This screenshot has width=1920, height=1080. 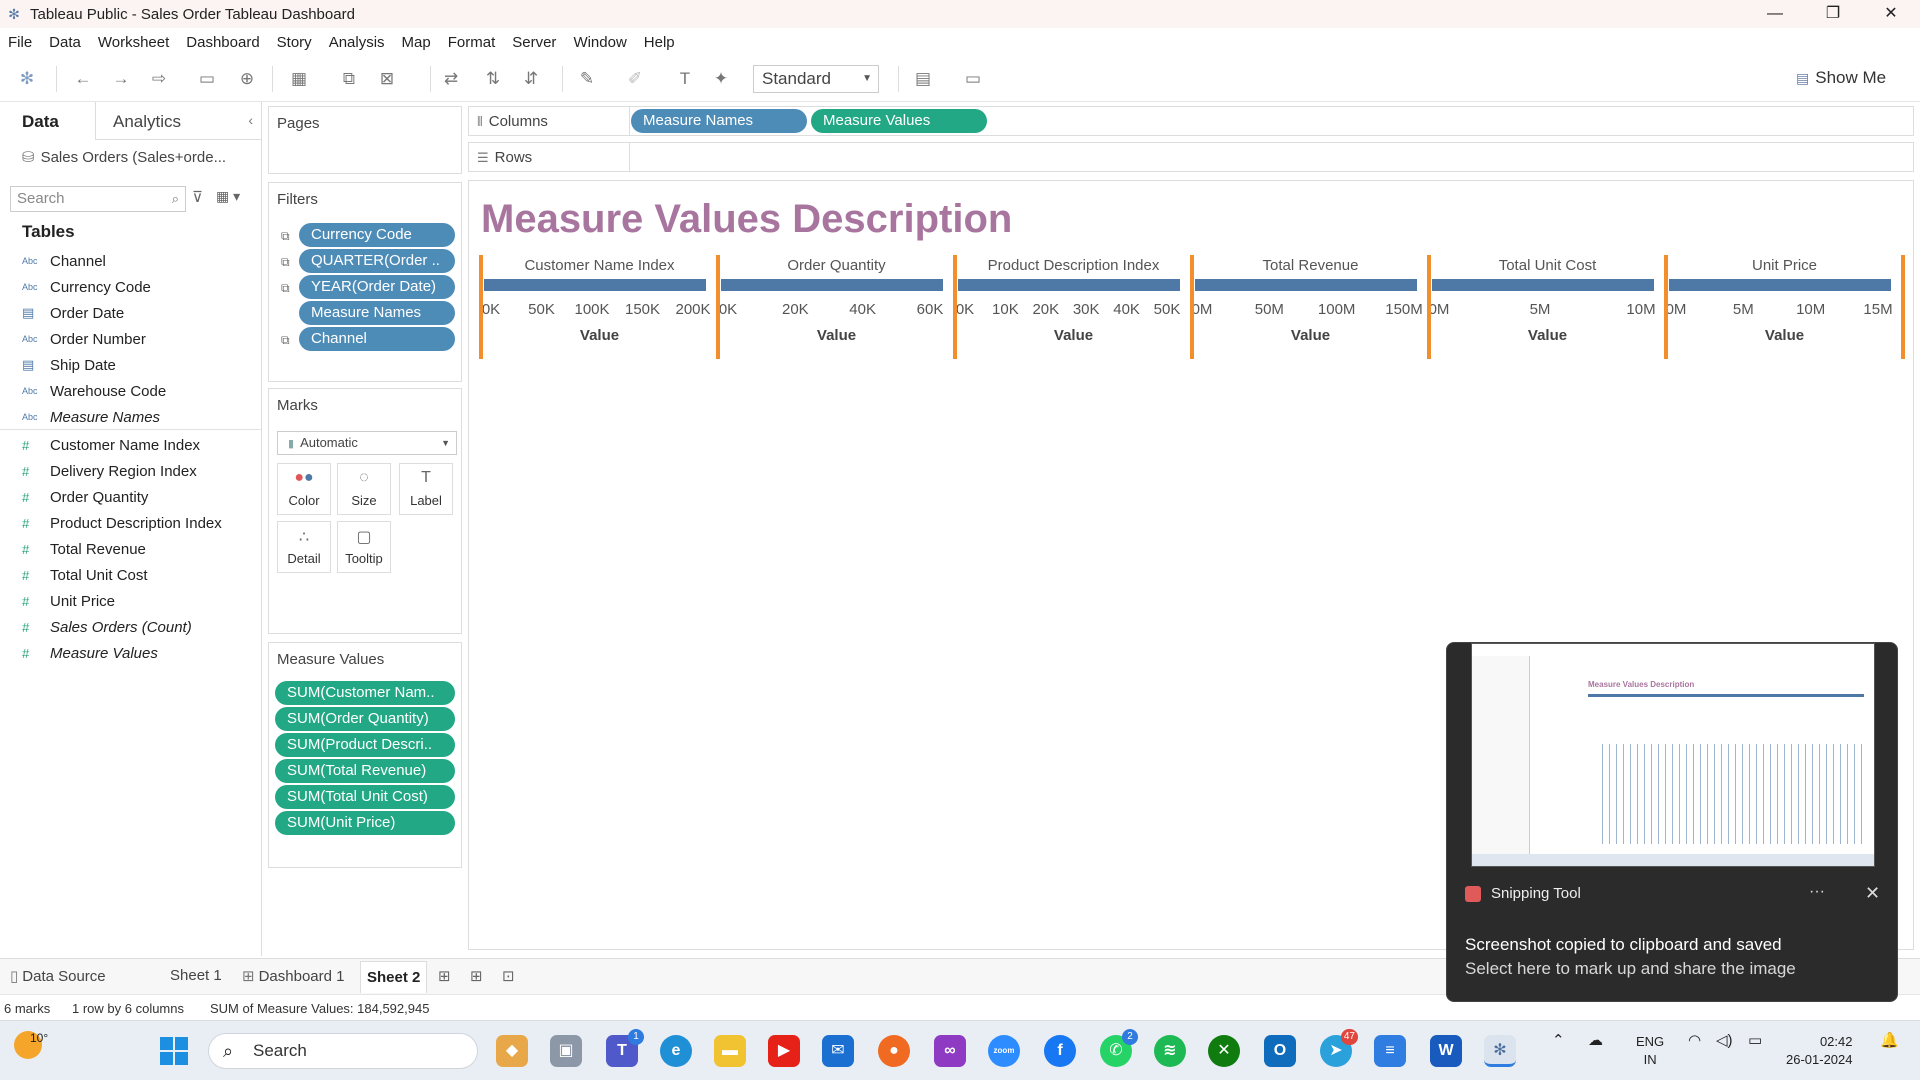 I want to click on screenshot-thumbnail: Measure Values Description, so click(x=1673, y=755).